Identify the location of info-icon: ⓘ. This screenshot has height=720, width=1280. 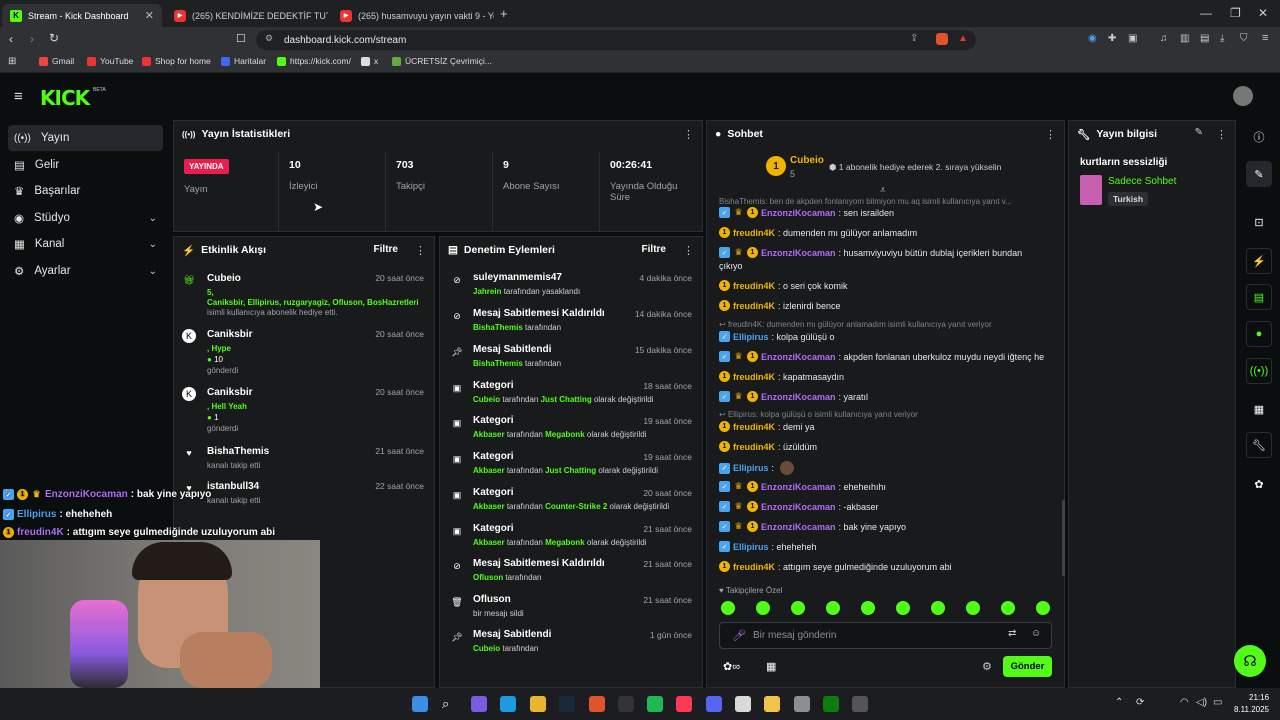
(1259, 137).